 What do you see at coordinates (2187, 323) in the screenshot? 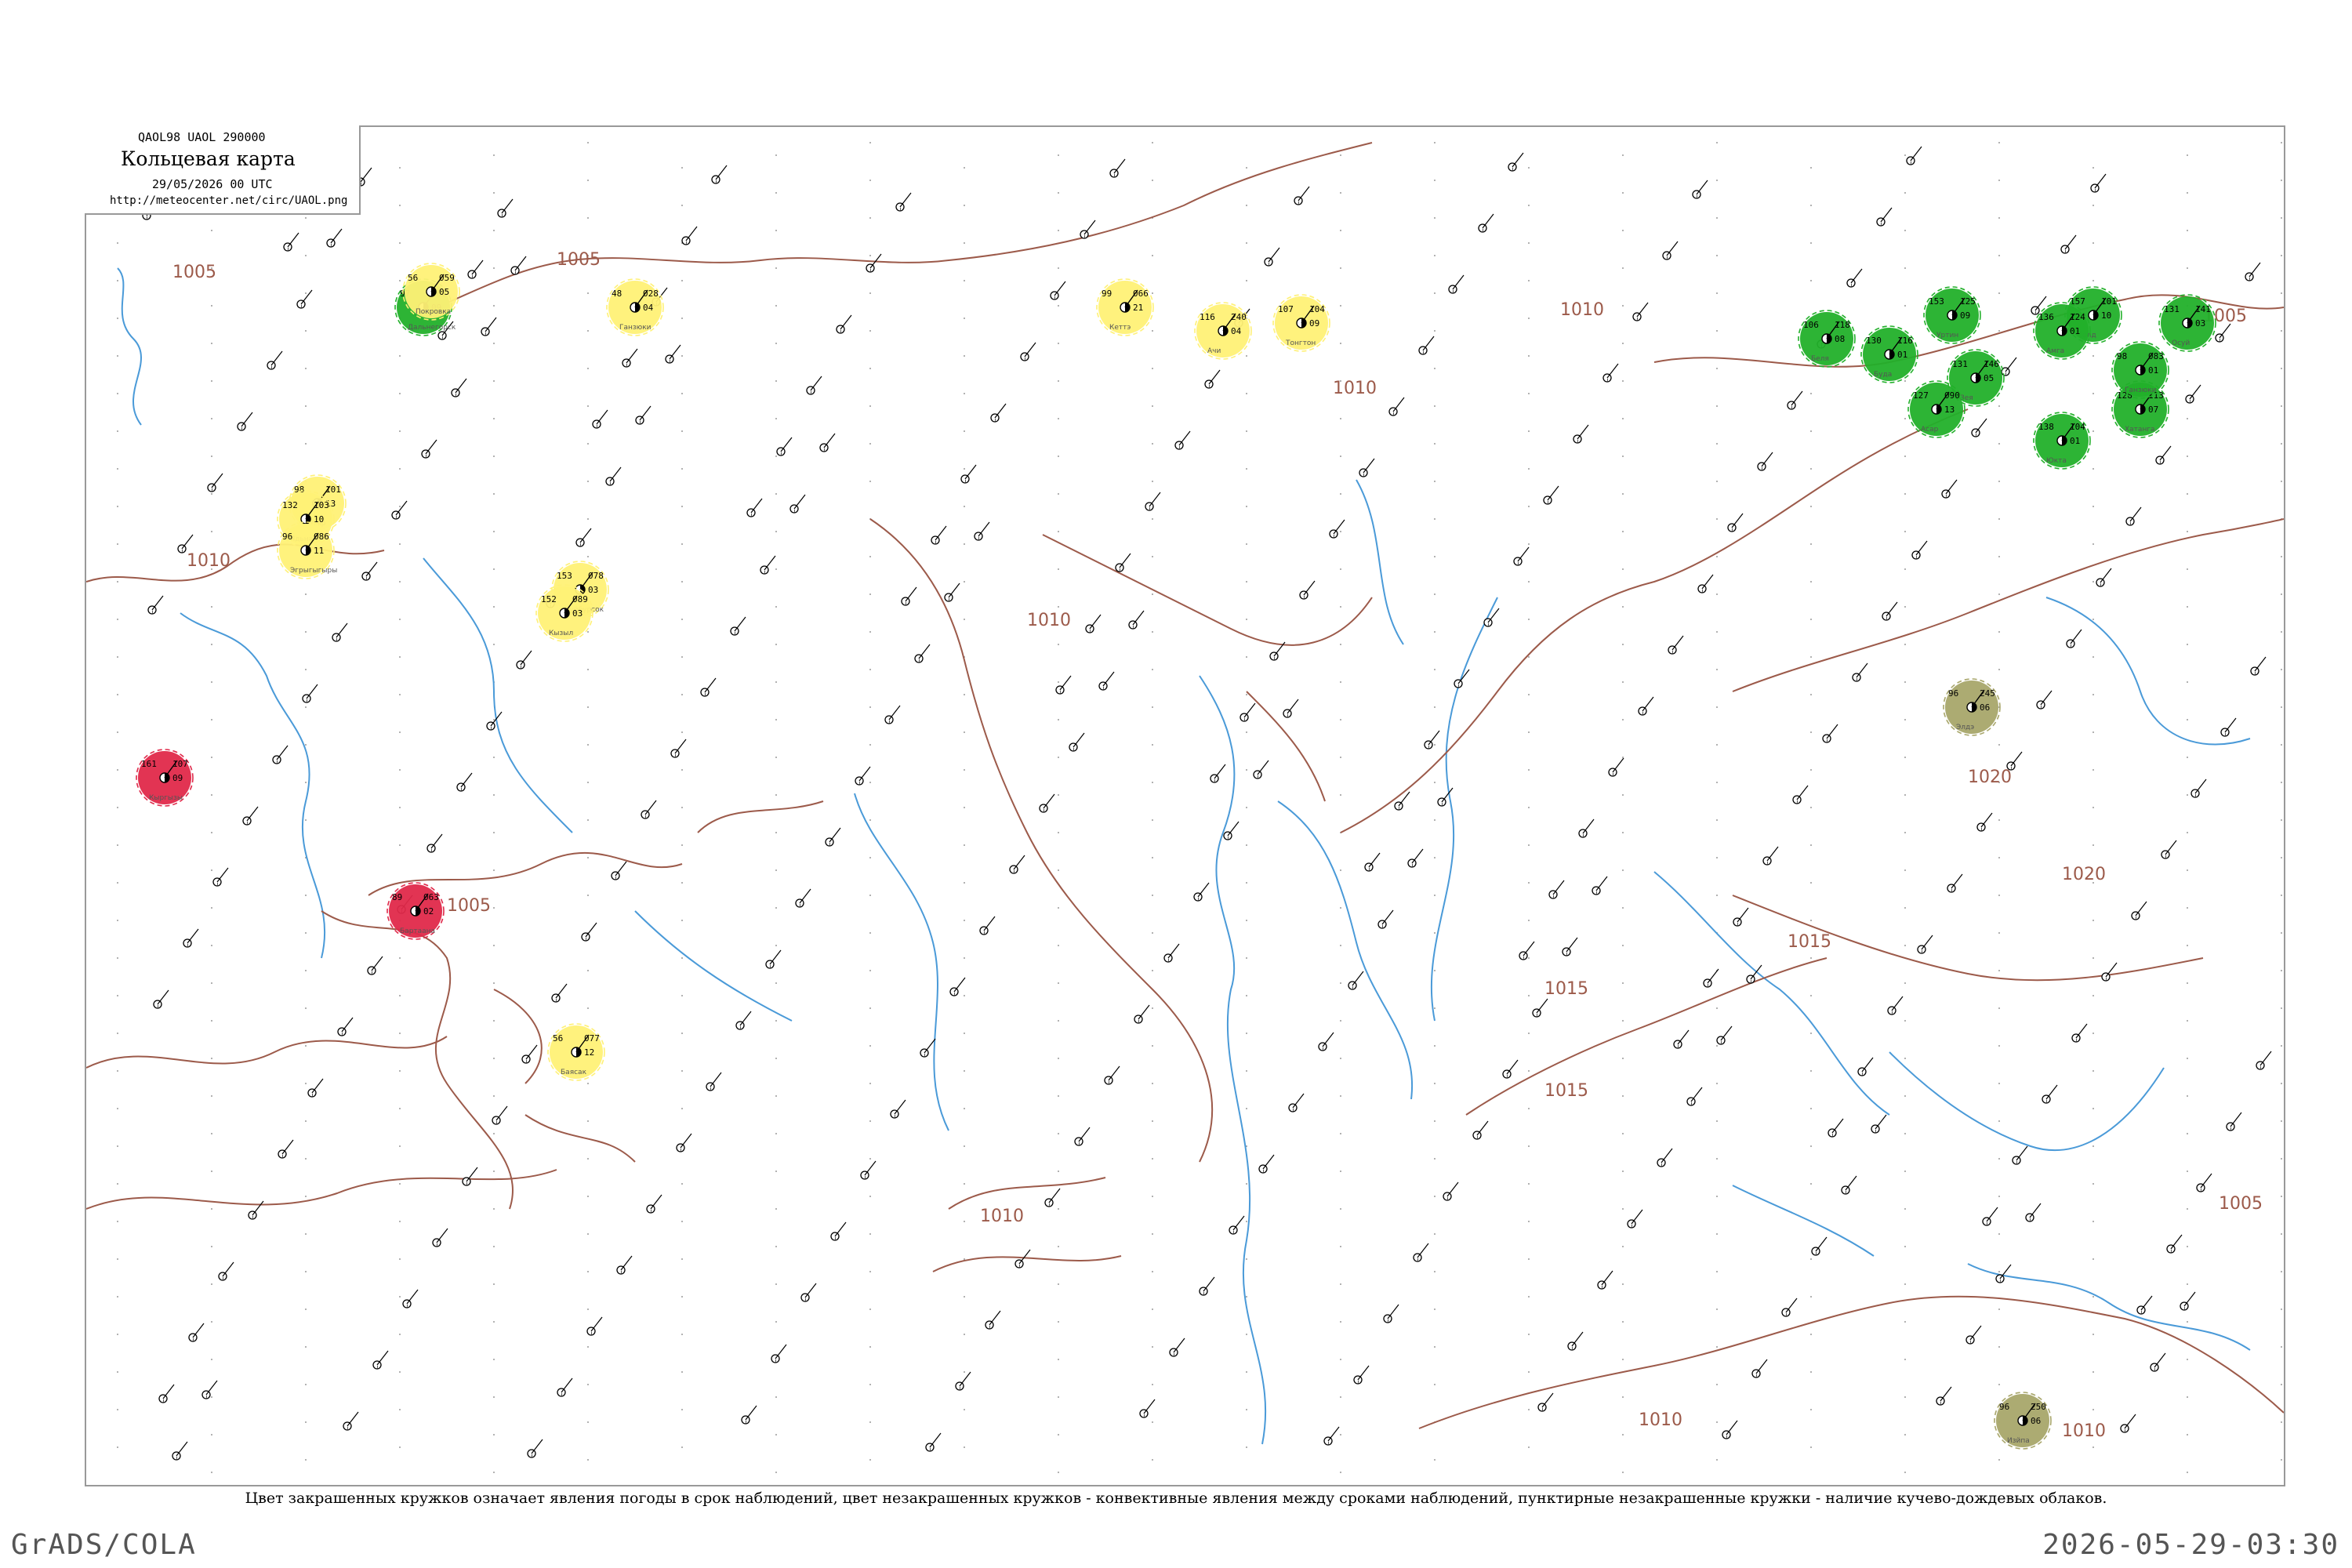
I see `station: 141 131 03 Осуй` at bounding box center [2187, 323].